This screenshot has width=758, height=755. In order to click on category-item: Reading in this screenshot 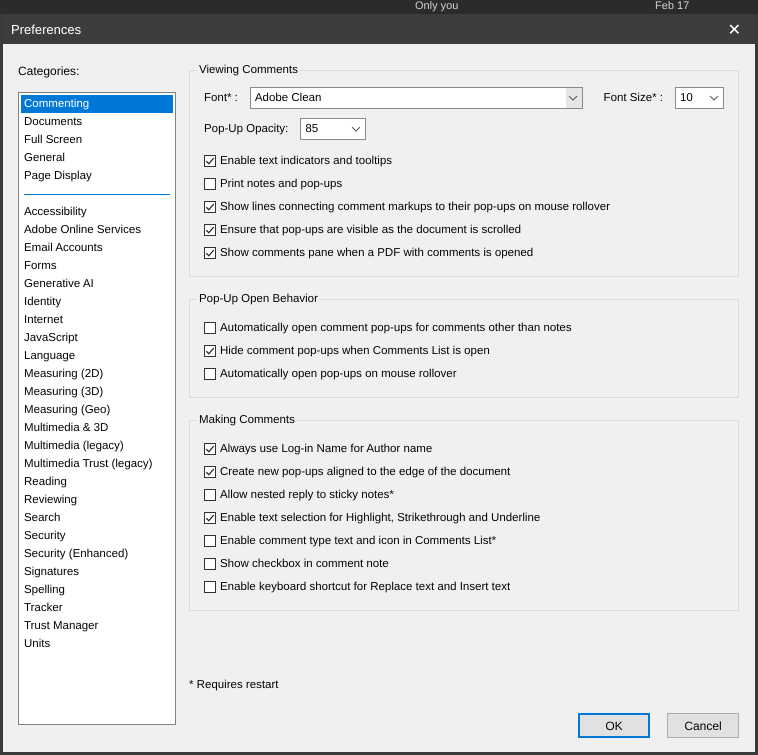, I will do `click(97, 482)`.